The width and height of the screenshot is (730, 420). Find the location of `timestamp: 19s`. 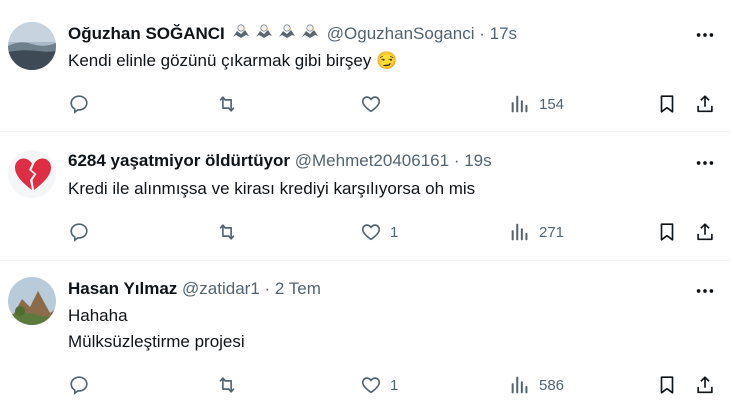

timestamp: 19s is located at coordinates (477, 160).